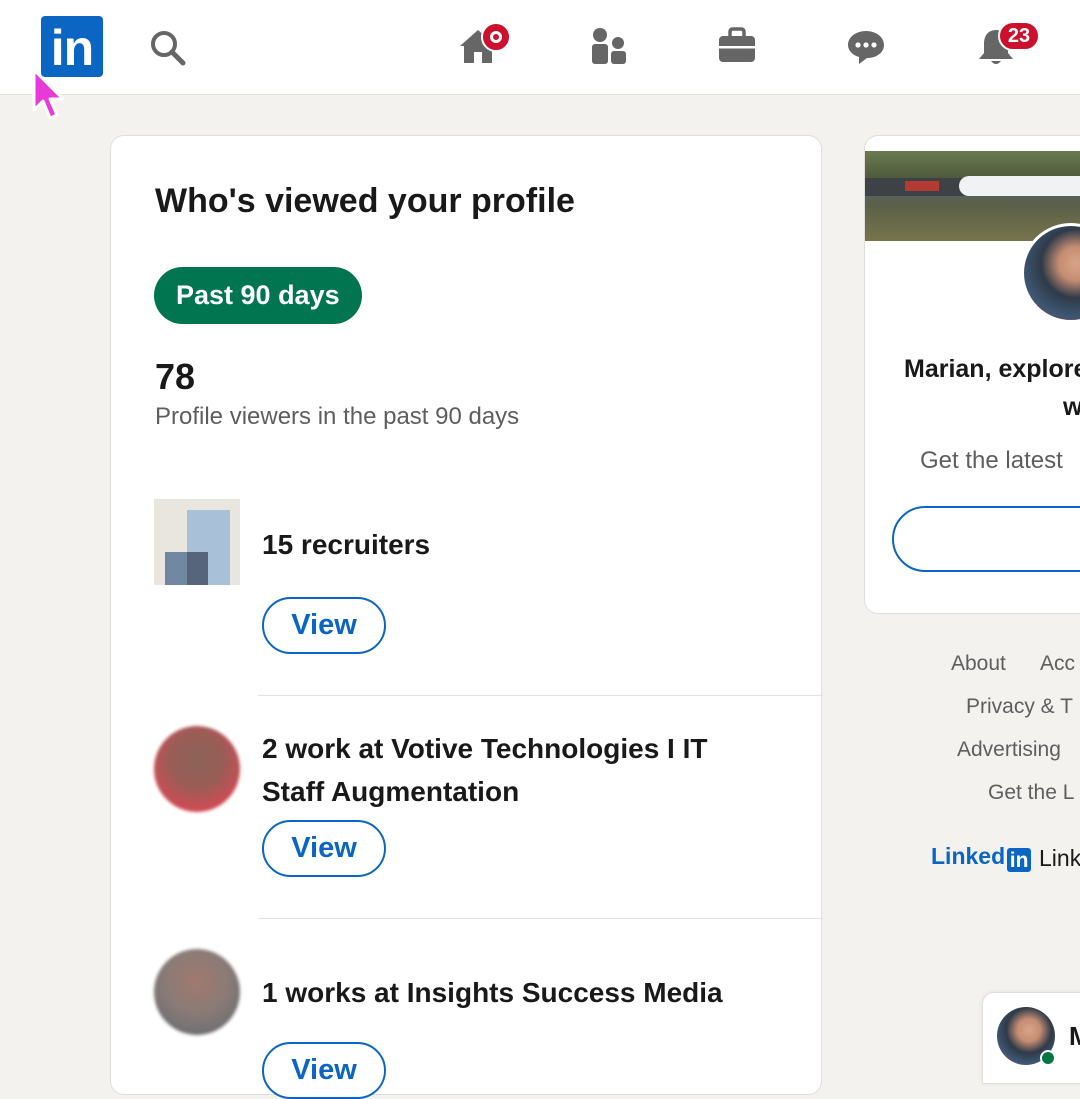  What do you see at coordinates (1057, 664) in the screenshot?
I see `footer-link-accessibility: Acc` at bounding box center [1057, 664].